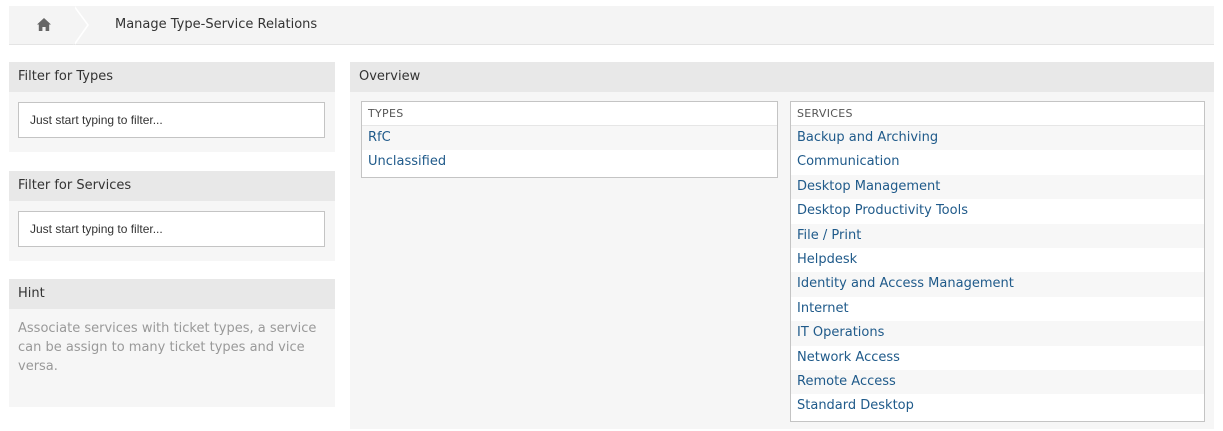 The image size is (1223, 431). Describe the element at coordinates (997, 309) in the screenshot. I see `service-list-item: Internet` at that location.